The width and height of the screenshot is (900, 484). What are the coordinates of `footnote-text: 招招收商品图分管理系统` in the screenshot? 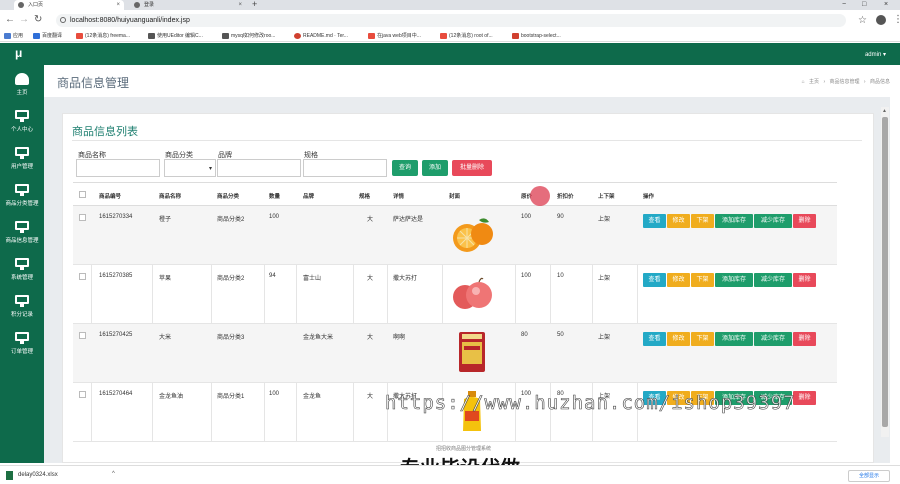 It's located at (464, 449).